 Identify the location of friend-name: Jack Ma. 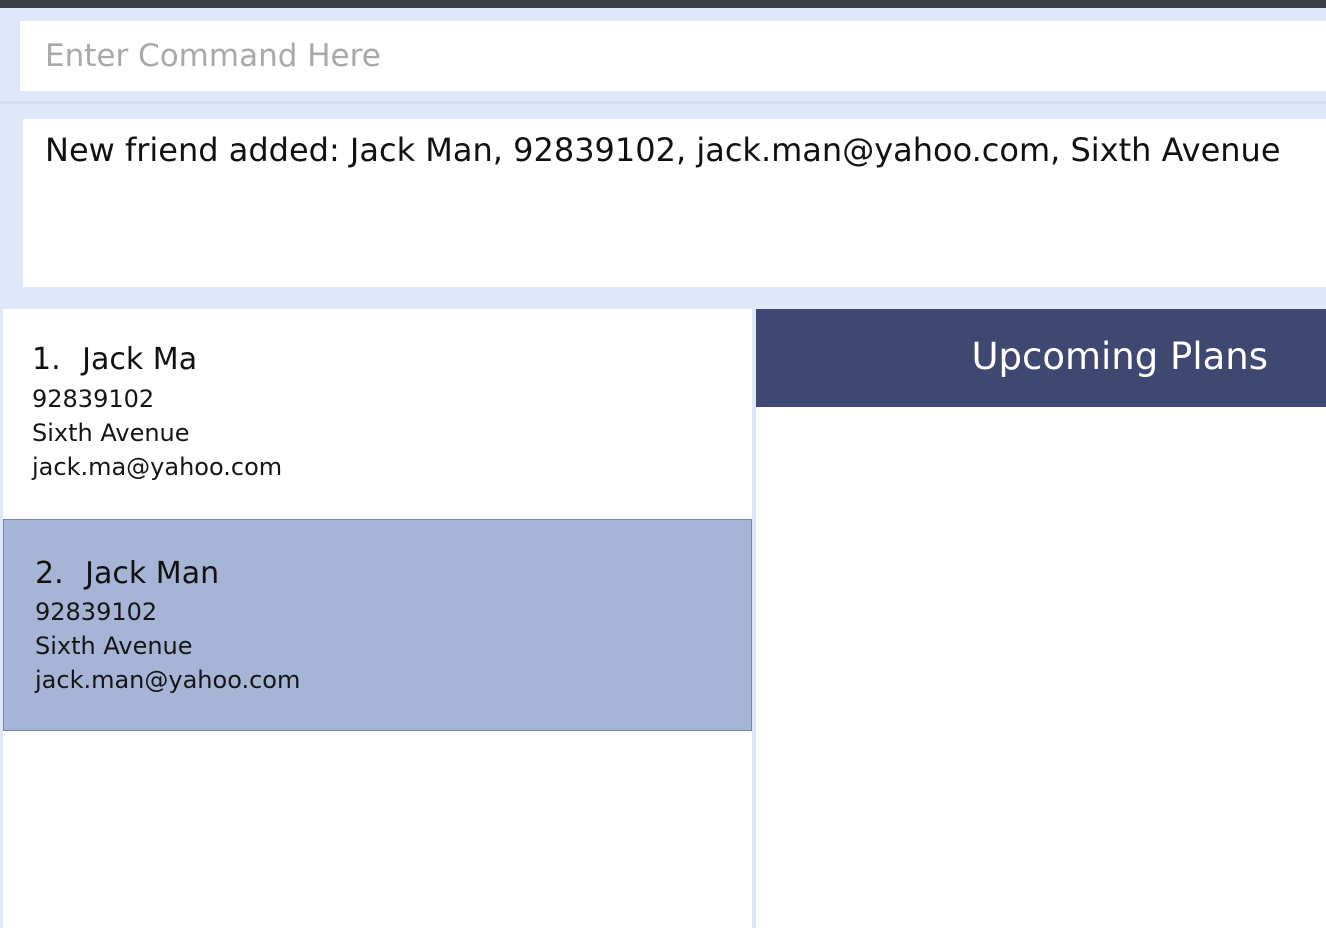
(140, 359).